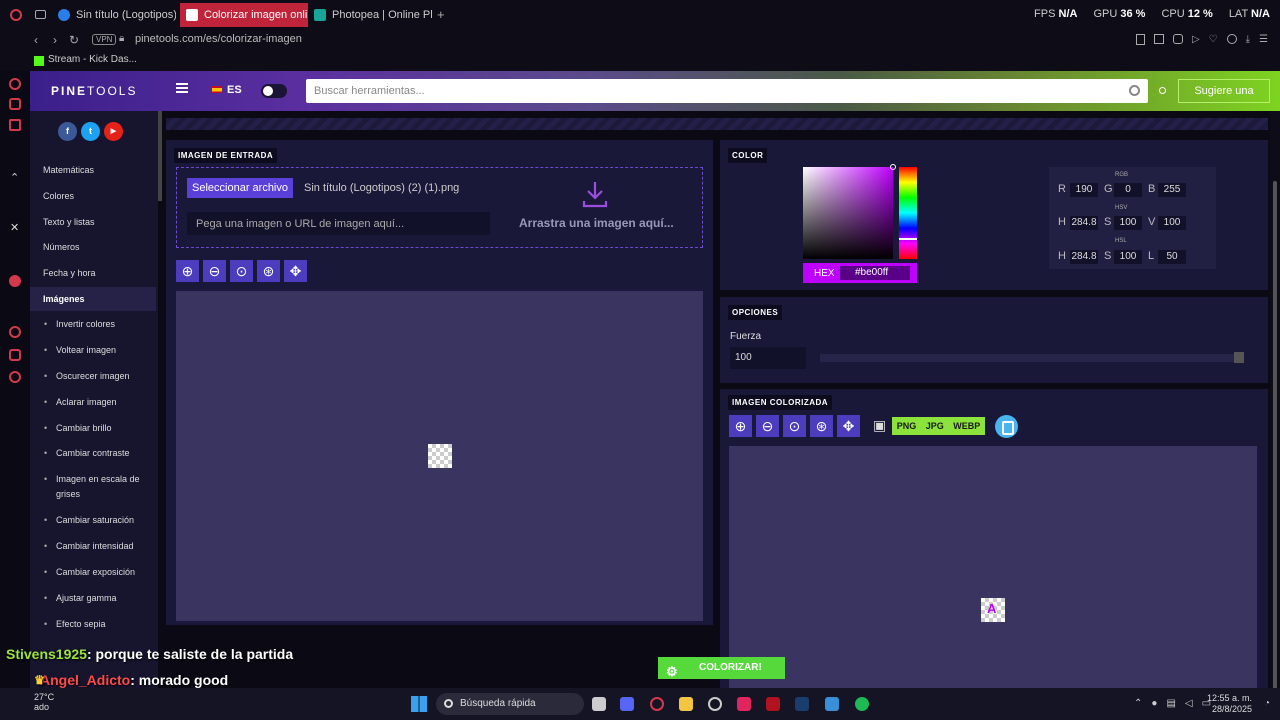 Image resolution: width=1280 pixels, height=720 pixels. Describe the element at coordinates (15, 104) in the screenshot. I see `messenger-icon` at that location.